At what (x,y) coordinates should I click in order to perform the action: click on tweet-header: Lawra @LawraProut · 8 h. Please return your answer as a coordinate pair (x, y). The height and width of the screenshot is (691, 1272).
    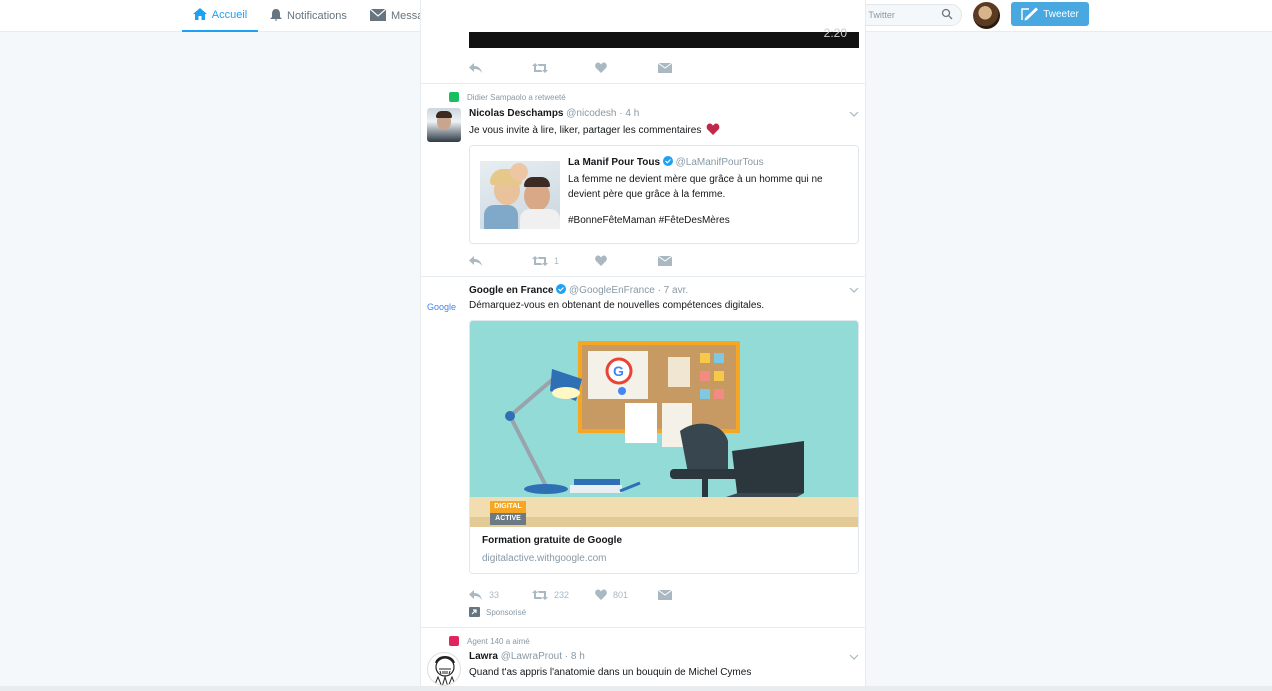
    Looking at the image, I should click on (527, 656).